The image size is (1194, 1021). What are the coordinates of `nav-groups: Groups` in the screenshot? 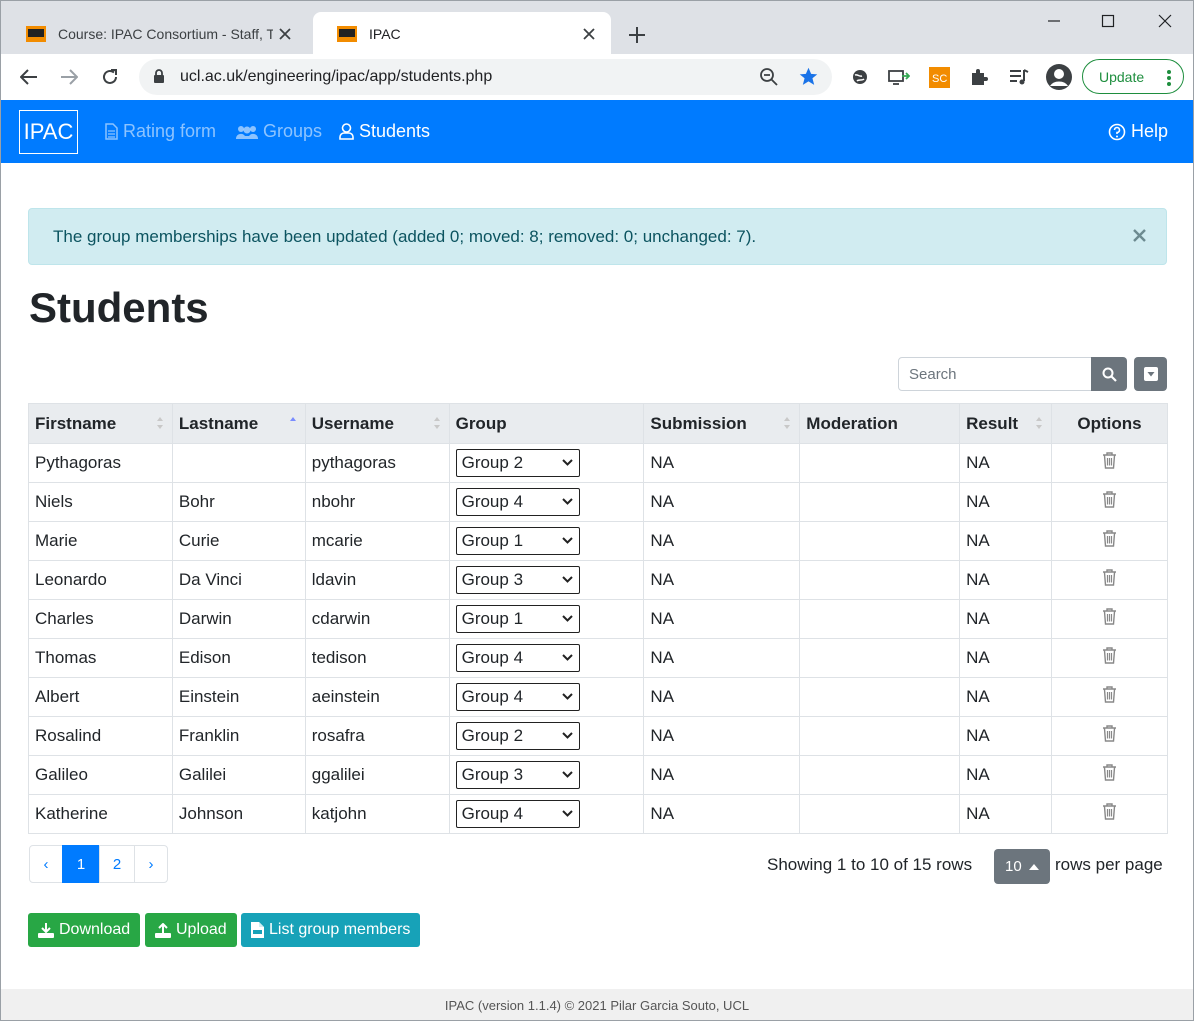 It's located at (279, 131).